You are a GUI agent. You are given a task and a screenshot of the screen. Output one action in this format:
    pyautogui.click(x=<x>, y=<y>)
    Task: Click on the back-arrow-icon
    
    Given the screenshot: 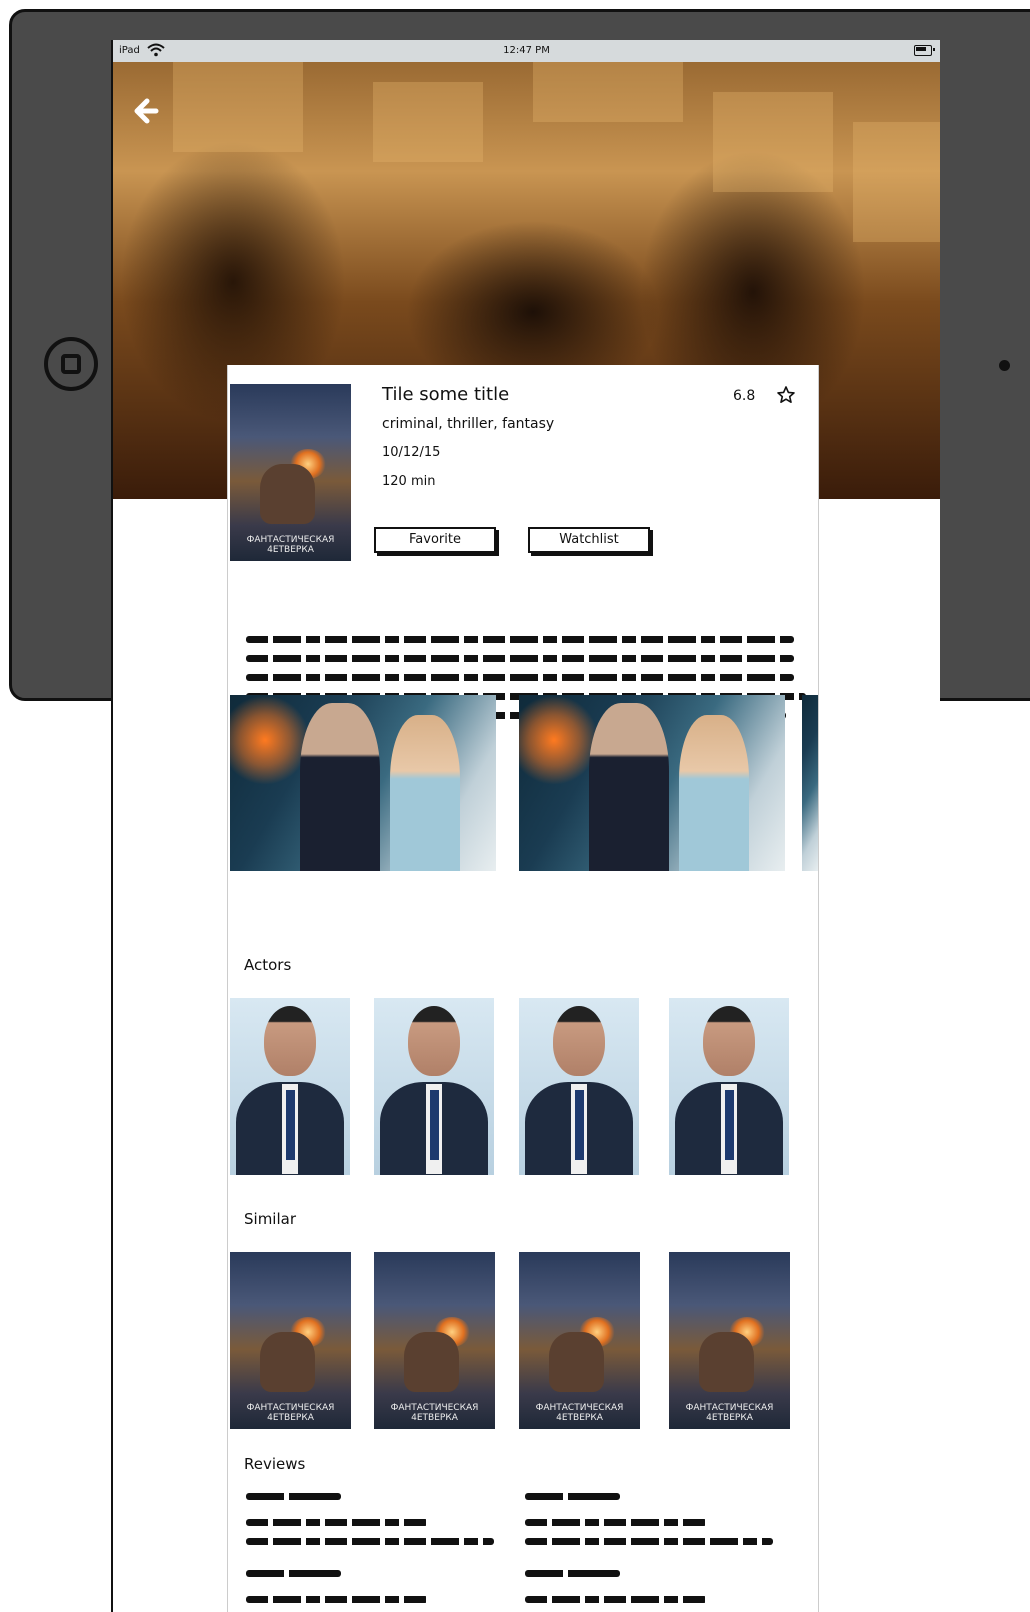 What is the action you would take?
    pyautogui.click(x=144, y=111)
    